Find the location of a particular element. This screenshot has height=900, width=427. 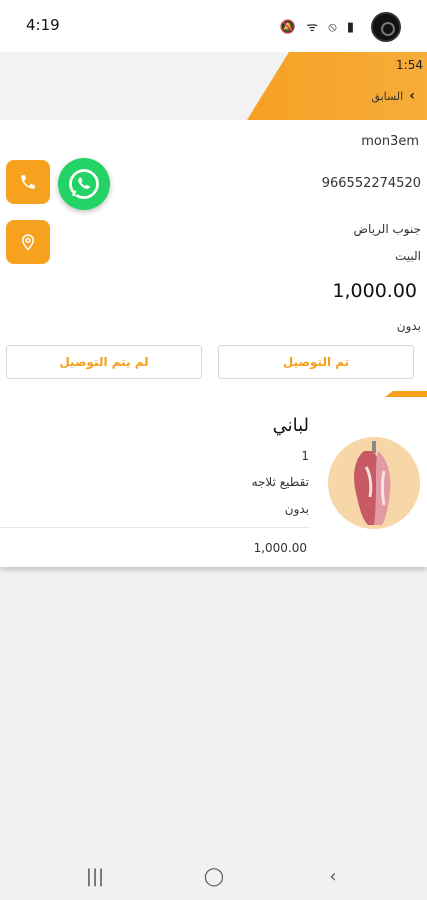

phone-icon is located at coordinates (28, 182).